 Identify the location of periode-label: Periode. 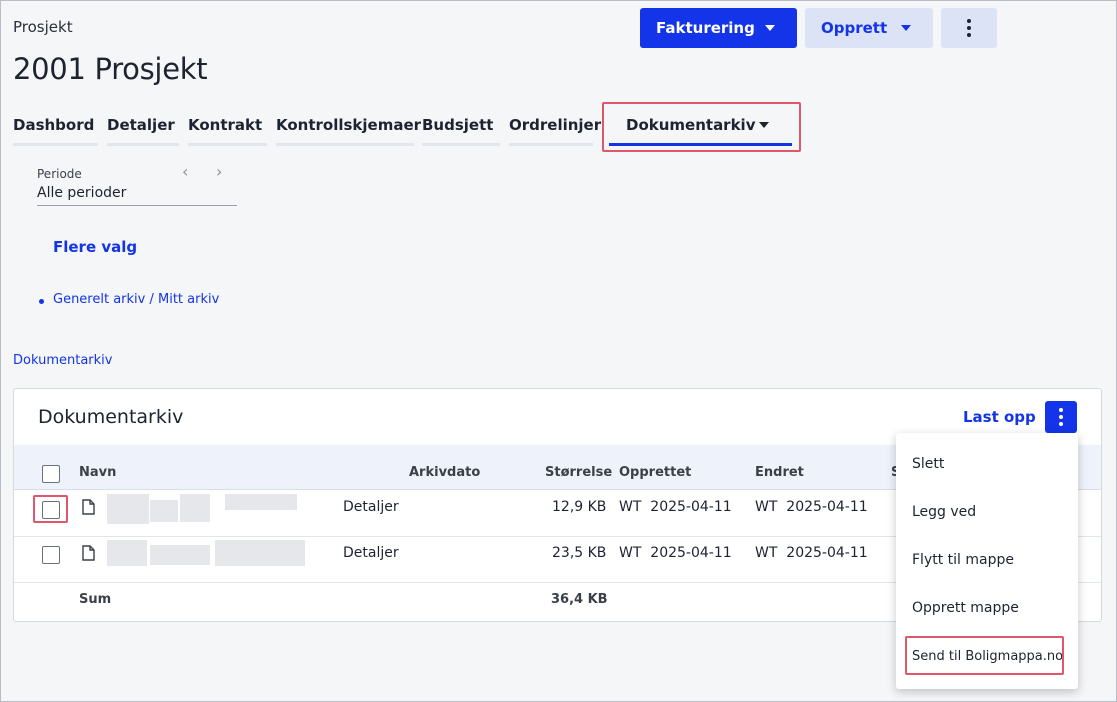
(59, 174).